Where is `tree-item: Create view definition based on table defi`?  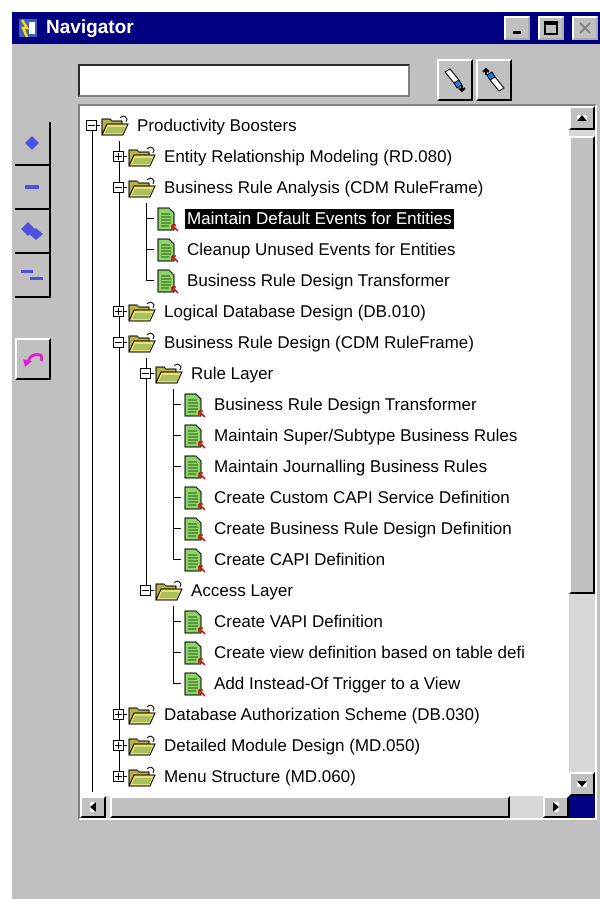
tree-item: Create view definition based on table defi is located at coordinates (369, 652).